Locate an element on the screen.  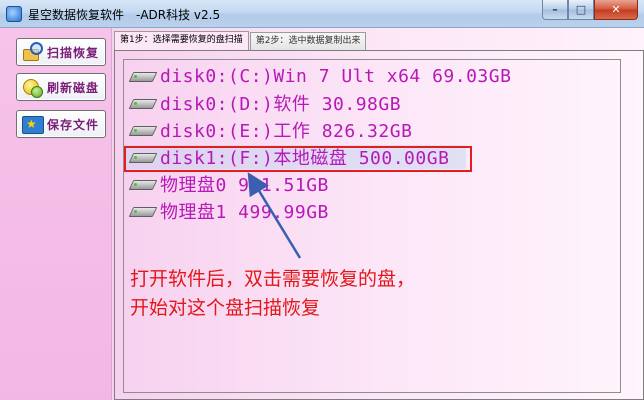
app-icon is located at coordinates (14, 14).